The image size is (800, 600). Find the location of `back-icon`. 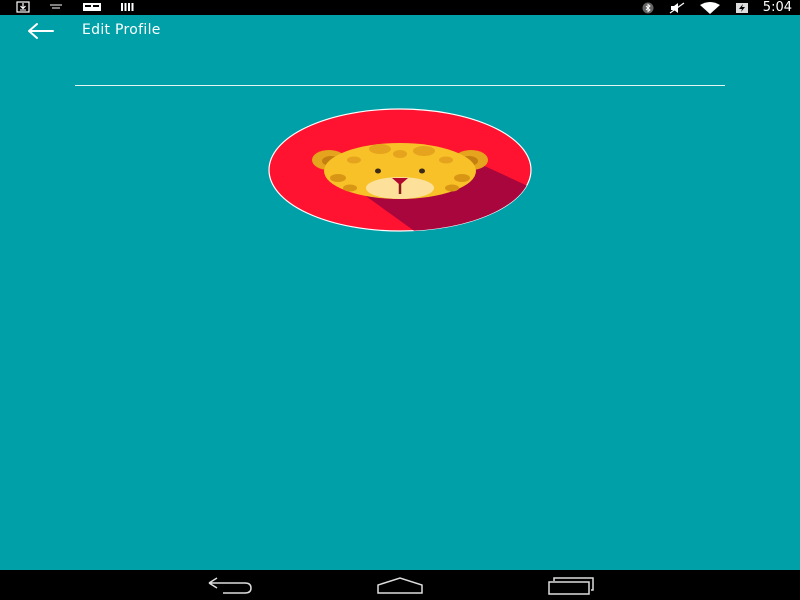

back-icon is located at coordinates (230, 585).